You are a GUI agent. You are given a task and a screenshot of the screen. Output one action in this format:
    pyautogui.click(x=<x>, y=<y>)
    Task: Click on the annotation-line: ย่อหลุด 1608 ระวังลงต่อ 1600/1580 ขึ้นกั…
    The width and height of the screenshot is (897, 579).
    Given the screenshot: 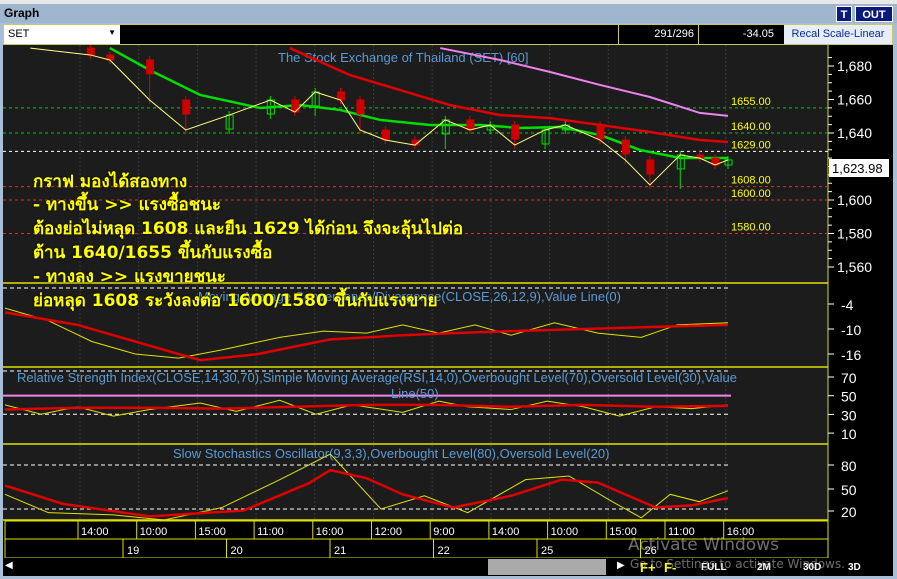 What is the action you would take?
    pyautogui.click(x=235, y=301)
    